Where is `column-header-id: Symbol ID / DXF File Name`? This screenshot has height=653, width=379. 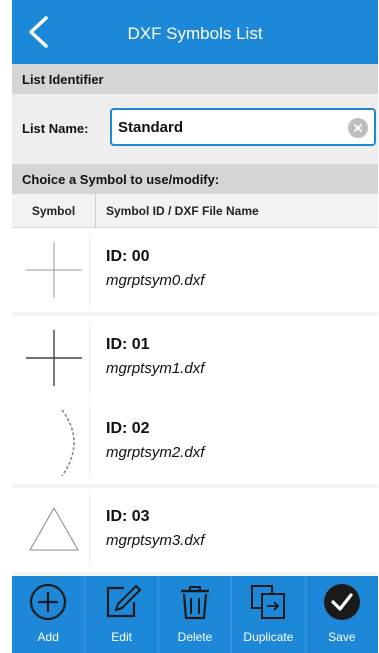 column-header-id: Symbol ID / DXF File Name is located at coordinates (182, 211).